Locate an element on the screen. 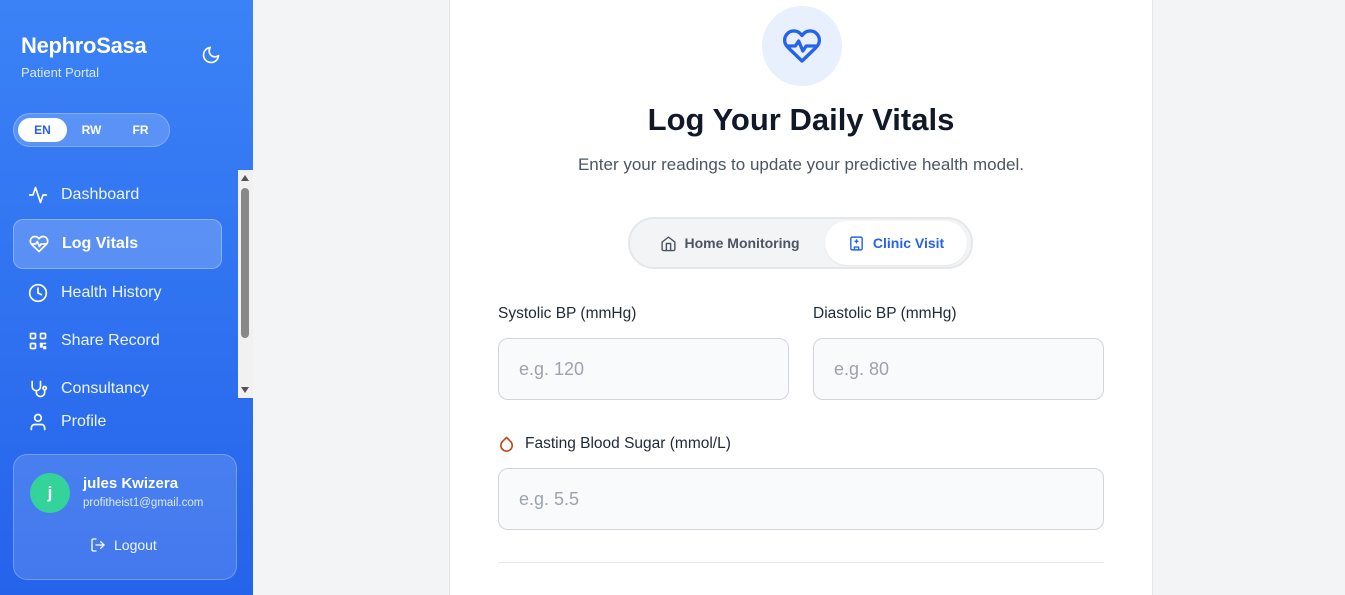  clock-icon is located at coordinates (38, 293).